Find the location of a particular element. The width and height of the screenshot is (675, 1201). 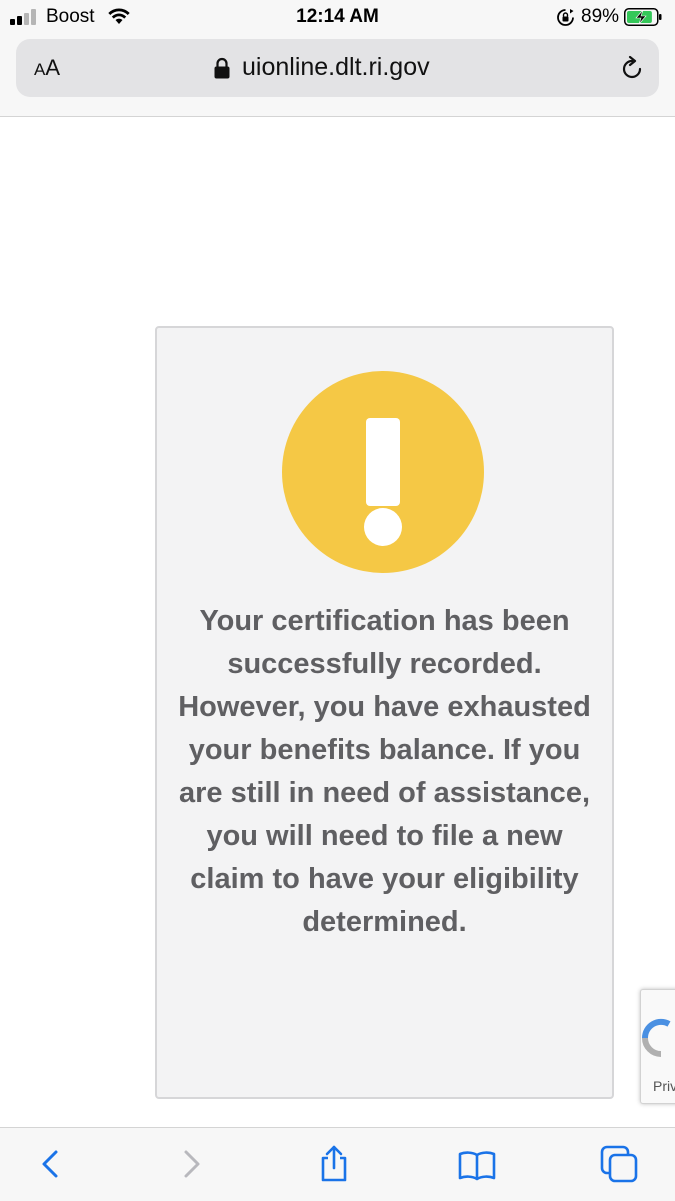

recaptcha-privacy-link: Privacy - Terms is located at coordinates (664, 1086).